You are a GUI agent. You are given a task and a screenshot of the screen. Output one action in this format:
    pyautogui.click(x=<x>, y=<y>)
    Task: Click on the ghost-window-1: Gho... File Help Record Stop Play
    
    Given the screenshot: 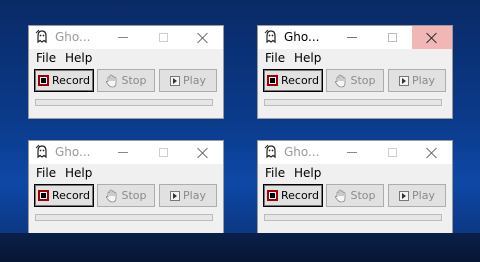 What is the action you would take?
    pyautogui.click(x=126, y=72)
    